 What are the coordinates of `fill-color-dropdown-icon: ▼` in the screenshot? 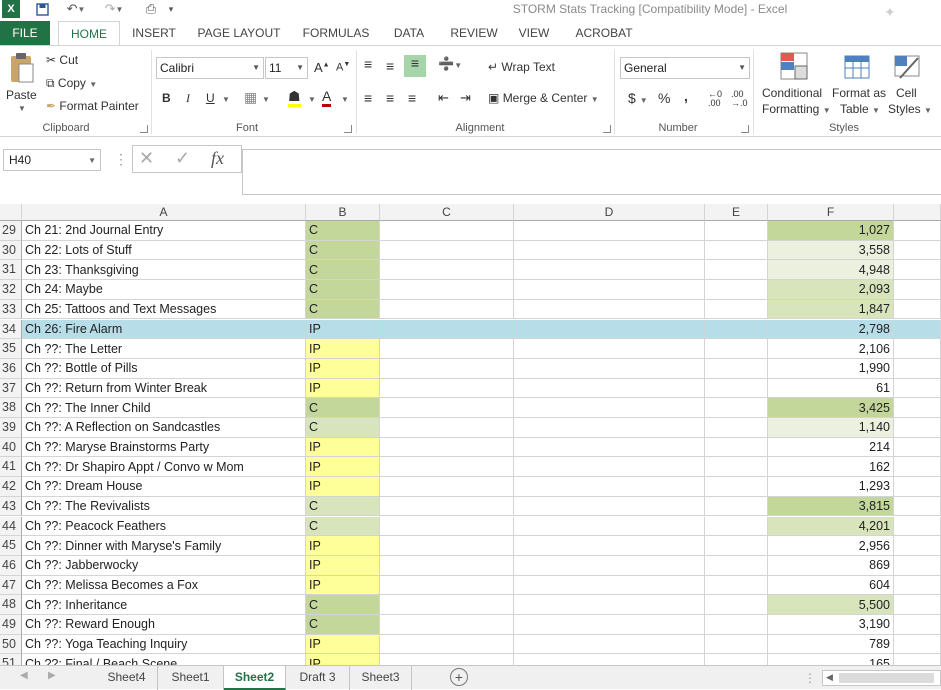 It's located at (312, 99).